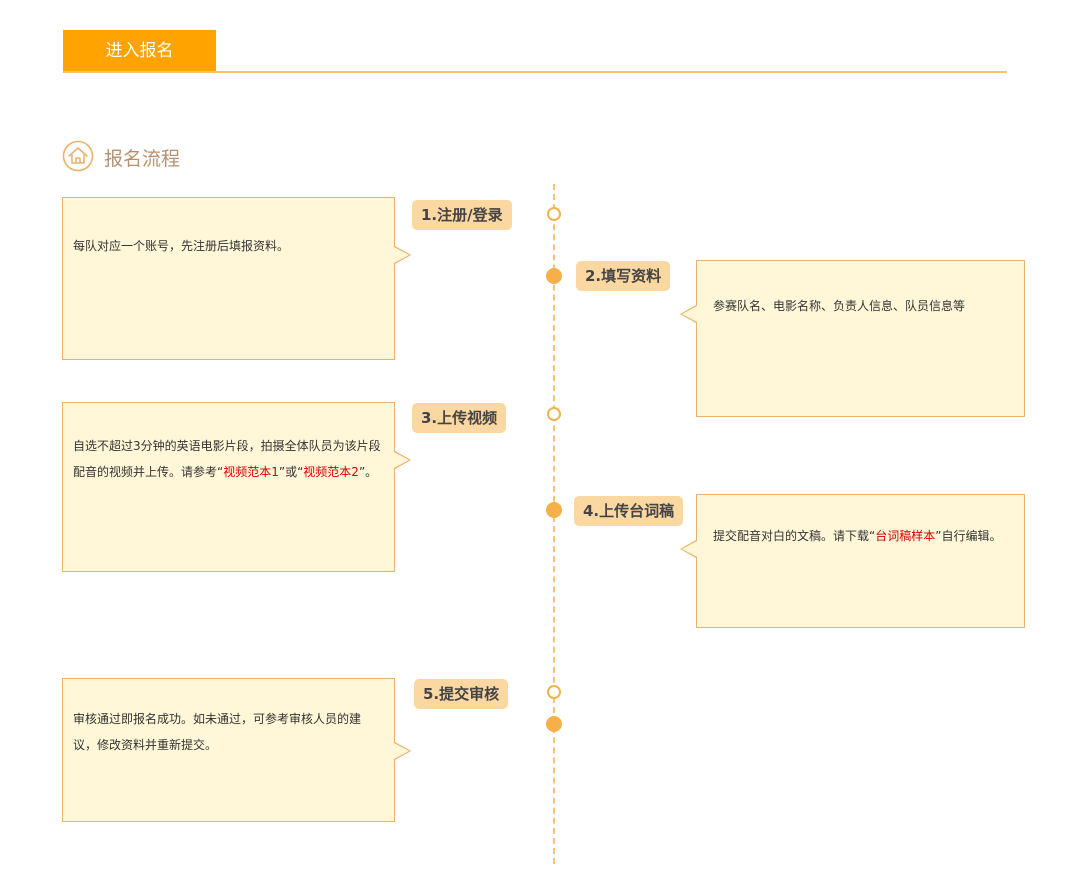 Image resolution: width=1079 pixels, height=873 pixels. Describe the element at coordinates (331, 472) in the screenshot. I see `video-sample-2-link: 视频范本2` at that location.